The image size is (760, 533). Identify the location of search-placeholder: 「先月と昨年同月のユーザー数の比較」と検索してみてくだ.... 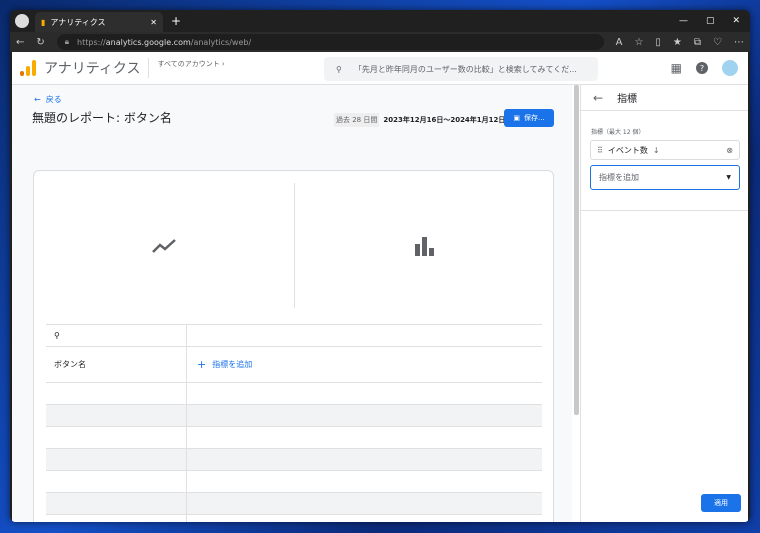
(465, 69).